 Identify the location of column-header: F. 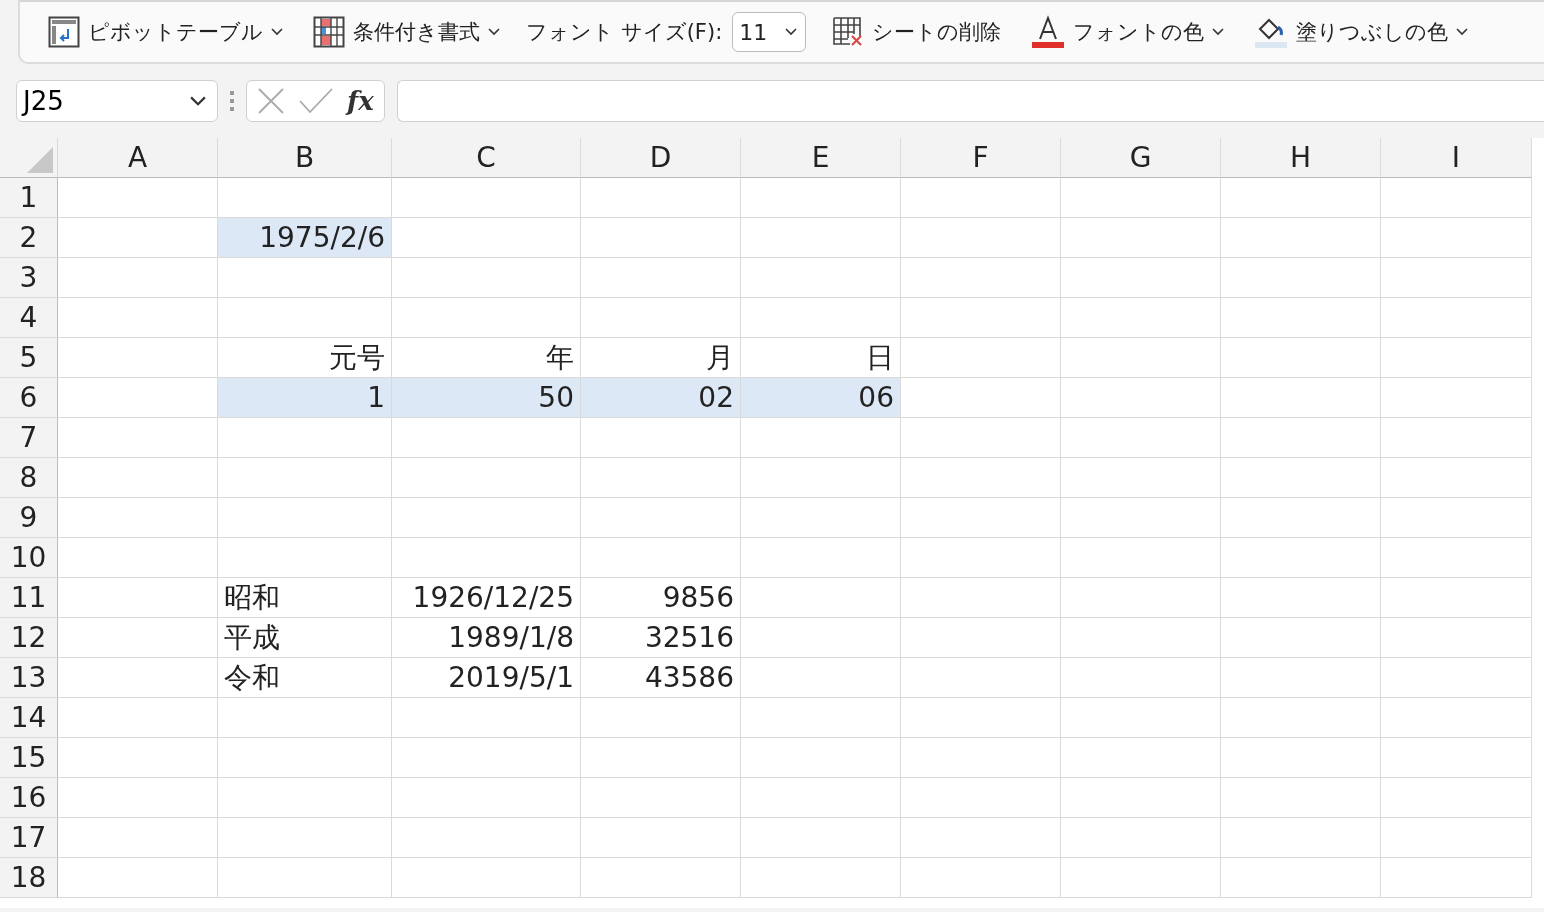
(981, 158).